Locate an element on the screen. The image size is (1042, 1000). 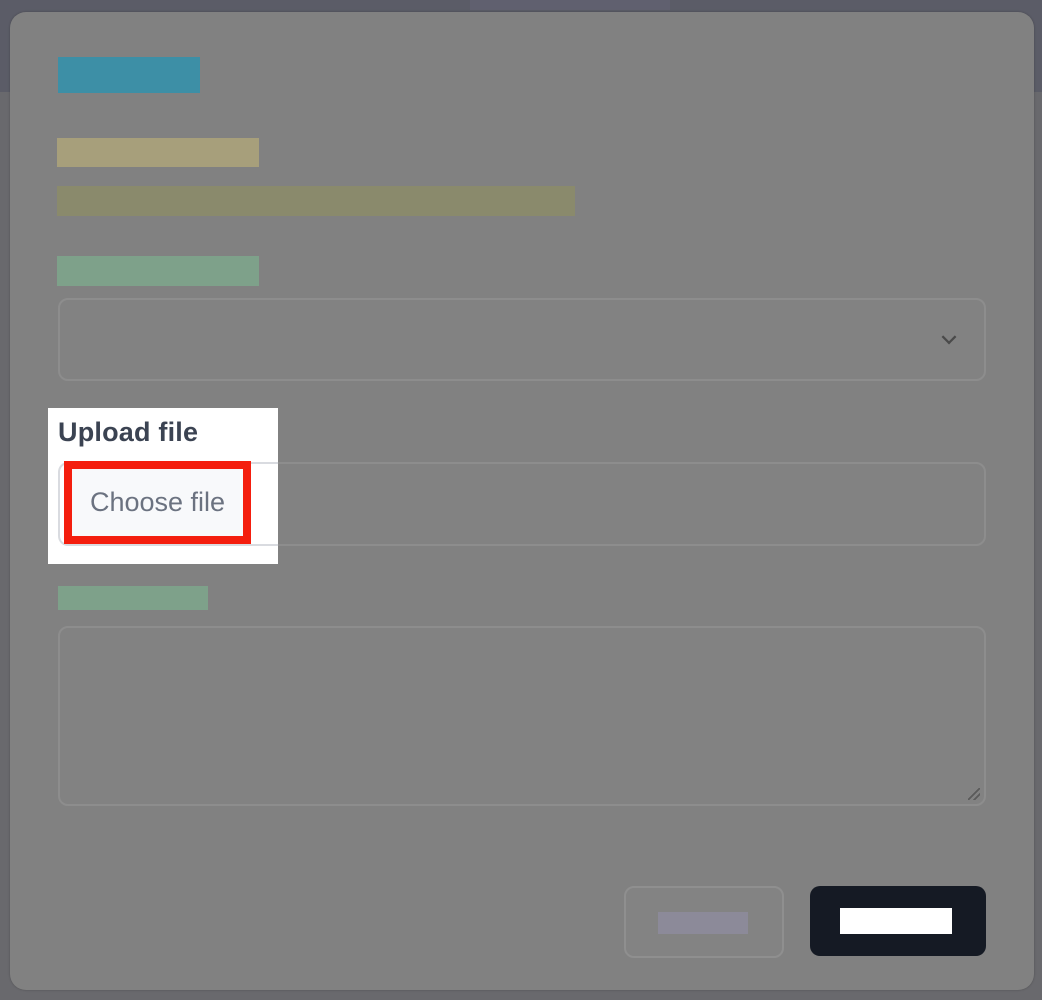
choose-file-button: Choose file is located at coordinates (157, 502).